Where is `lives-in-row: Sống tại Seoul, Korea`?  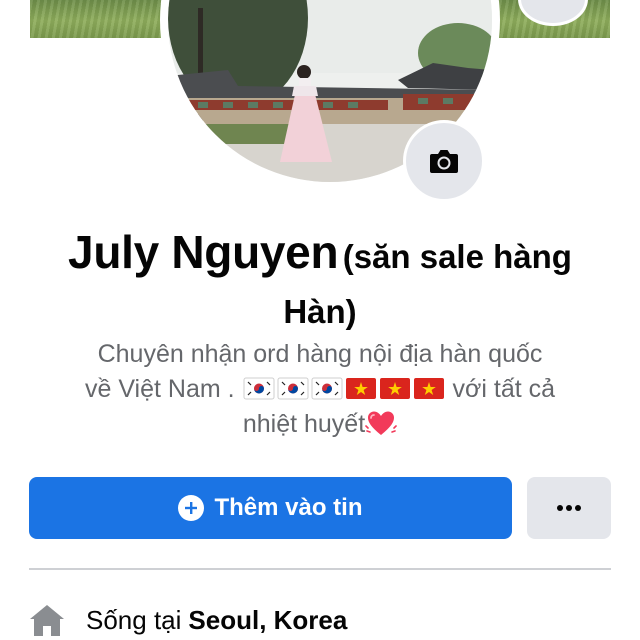 lives-in-row: Sống tại Seoul, Korea is located at coordinates (187, 620).